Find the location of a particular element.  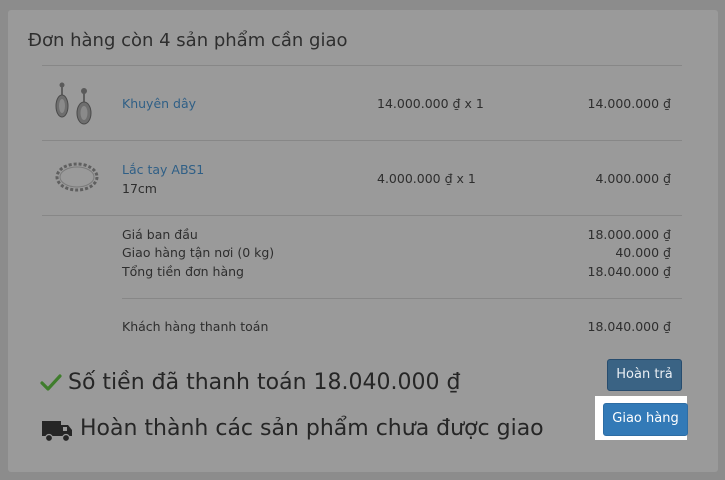

item-name-link: Khuyên dây is located at coordinates (159, 103).